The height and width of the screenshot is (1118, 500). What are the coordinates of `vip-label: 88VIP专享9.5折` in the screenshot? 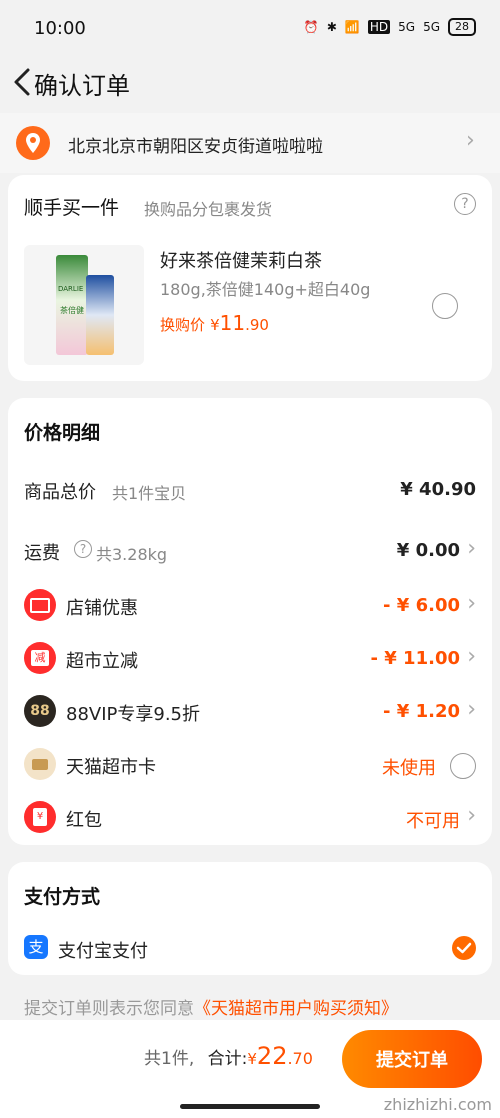 It's located at (133, 714).